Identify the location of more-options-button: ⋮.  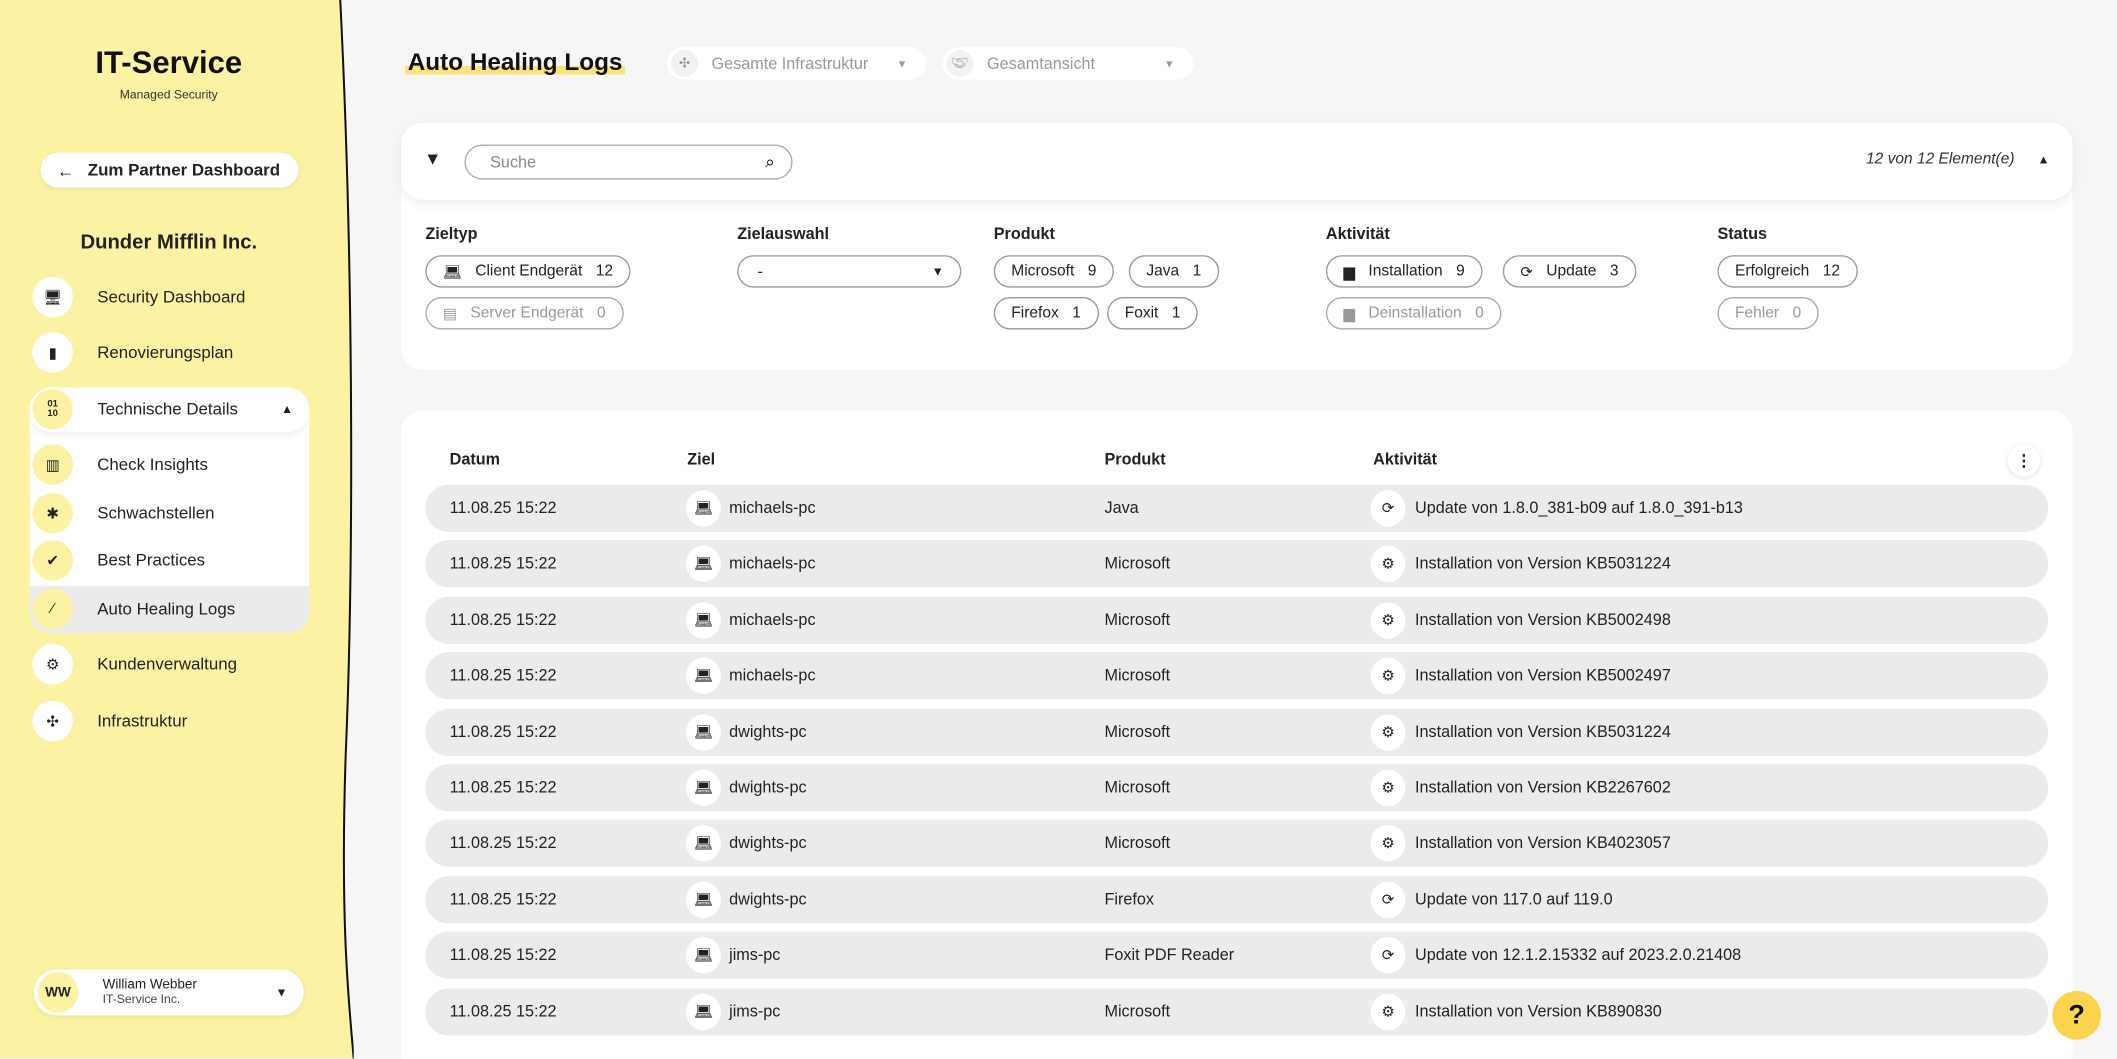
(2024, 460).